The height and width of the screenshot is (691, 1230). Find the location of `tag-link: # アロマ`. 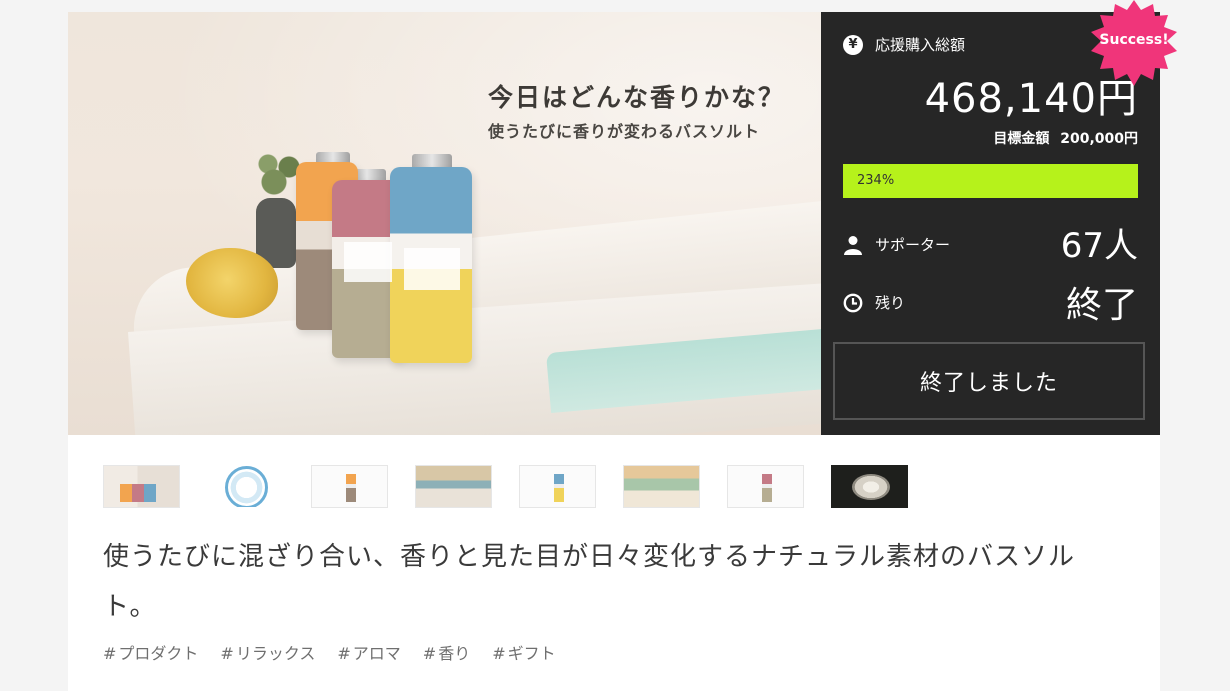

tag-link: # アロマ is located at coordinates (368, 652).